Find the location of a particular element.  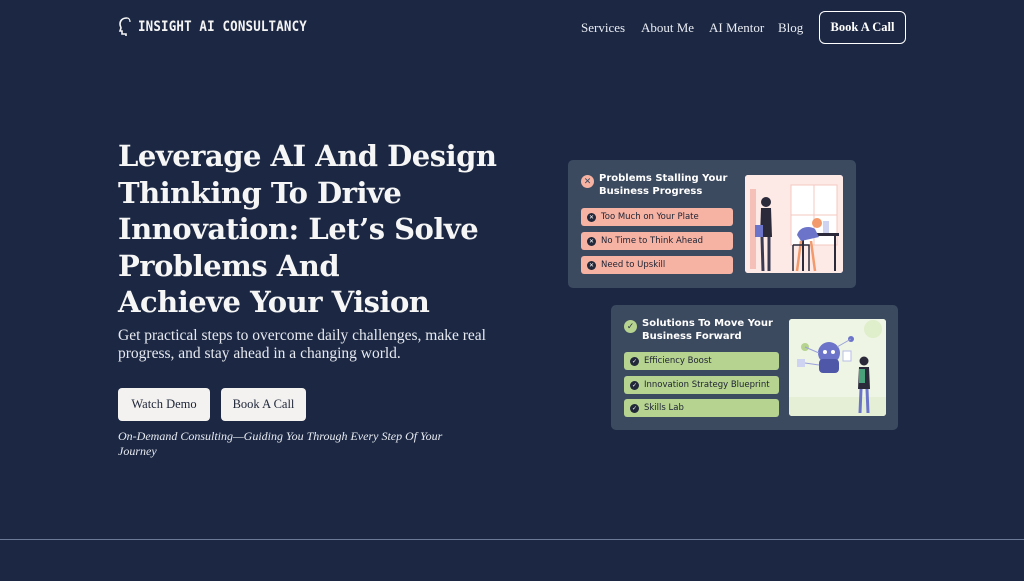

stressed-worker-illustration is located at coordinates (794, 224).